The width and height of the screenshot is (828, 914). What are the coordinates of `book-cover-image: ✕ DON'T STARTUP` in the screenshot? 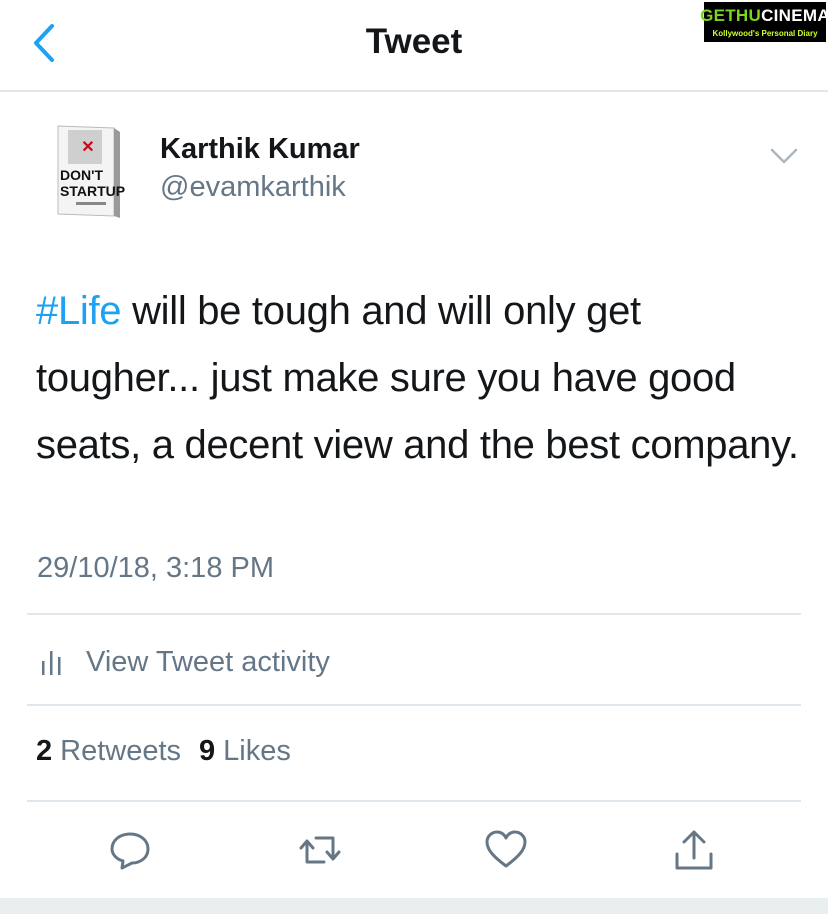 It's located at (91, 171).